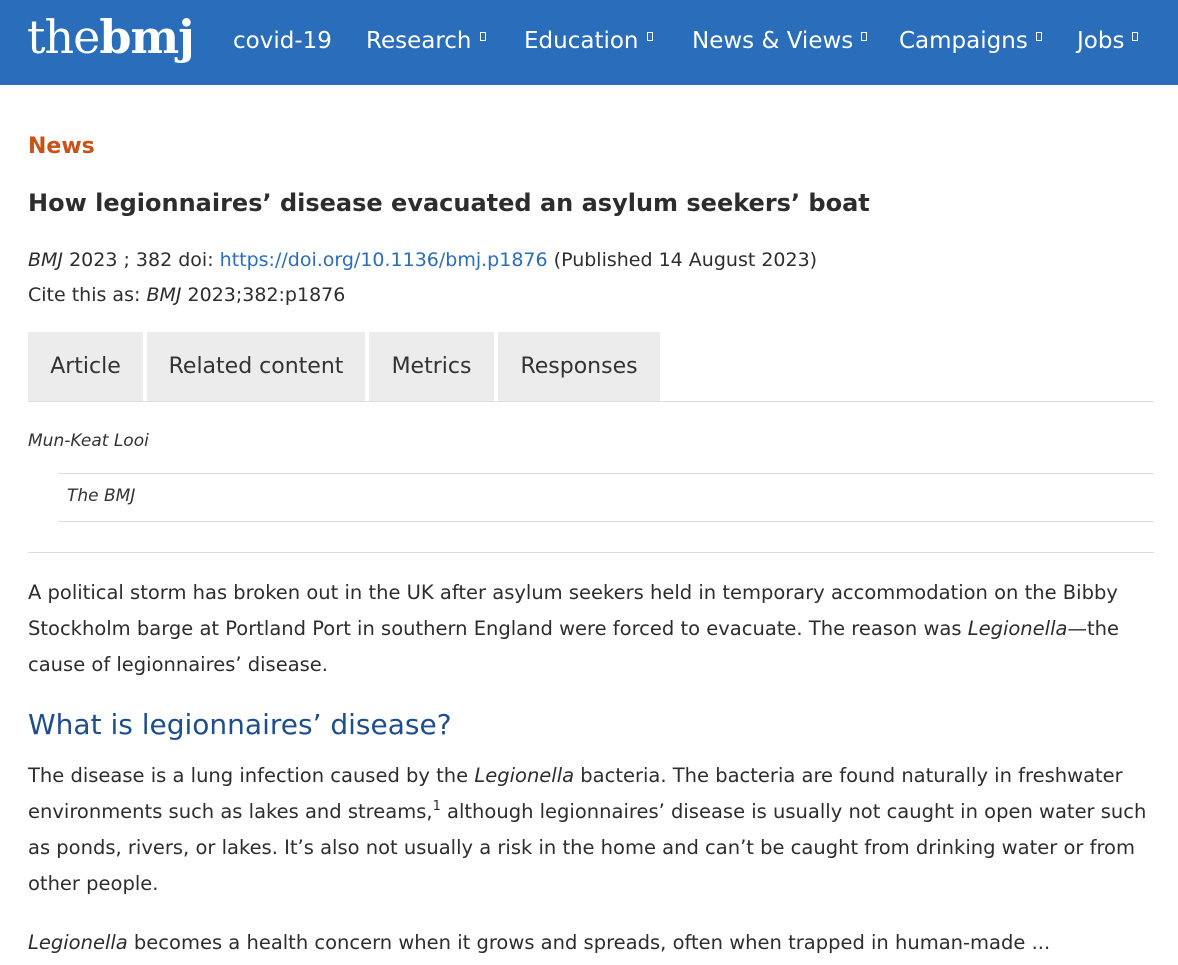  I want to click on nav-covid-19: covid-19, so click(282, 41).